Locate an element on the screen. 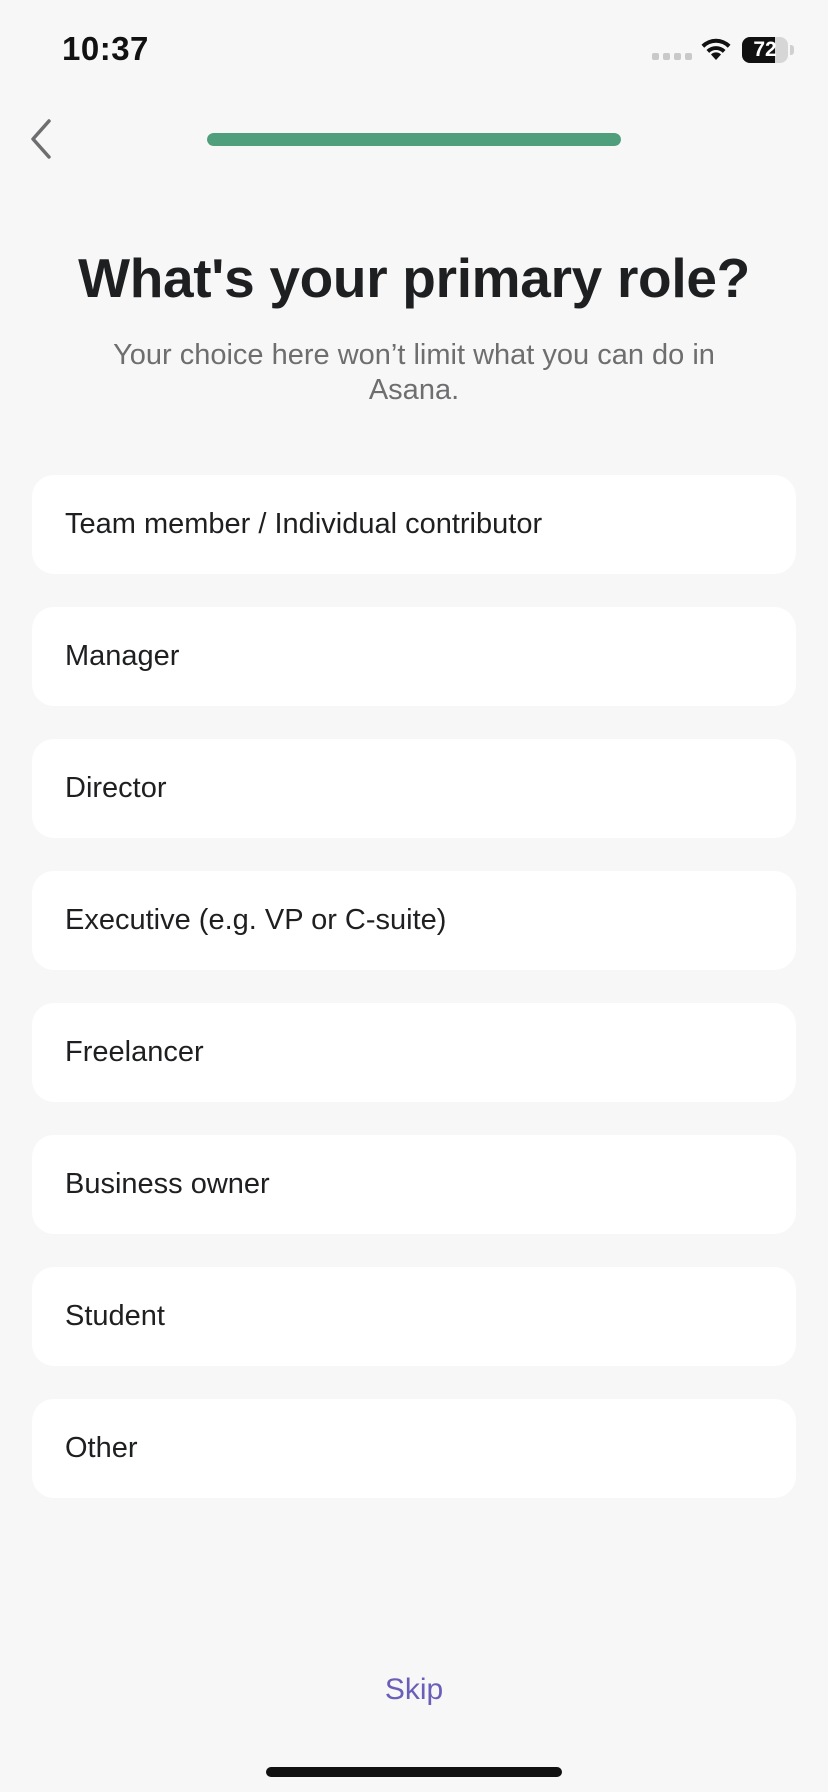 The image size is (828, 1792). battery-level: 72 is located at coordinates (765, 49).